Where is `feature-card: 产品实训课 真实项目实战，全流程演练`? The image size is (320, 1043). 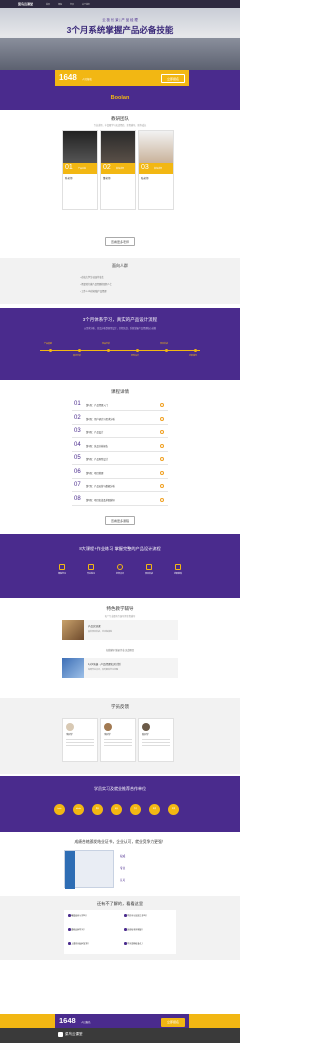 feature-card: 产品实训课 真实项目实战，全流程演练 is located at coordinates (120, 630).